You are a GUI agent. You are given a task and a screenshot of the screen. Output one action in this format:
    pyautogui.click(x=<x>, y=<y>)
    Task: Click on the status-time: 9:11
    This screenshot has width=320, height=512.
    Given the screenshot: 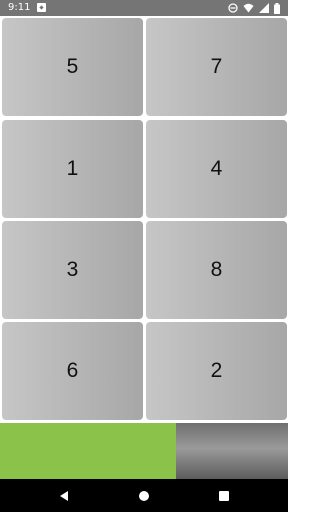 What is the action you would take?
    pyautogui.click(x=19, y=7)
    